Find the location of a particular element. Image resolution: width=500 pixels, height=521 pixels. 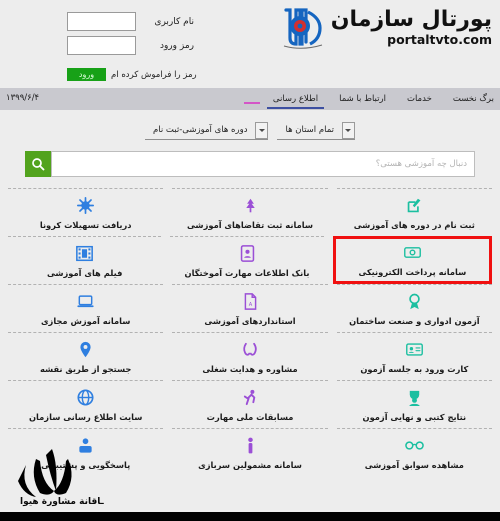

province-select-value: تمام استان ها is located at coordinates (309, 130).